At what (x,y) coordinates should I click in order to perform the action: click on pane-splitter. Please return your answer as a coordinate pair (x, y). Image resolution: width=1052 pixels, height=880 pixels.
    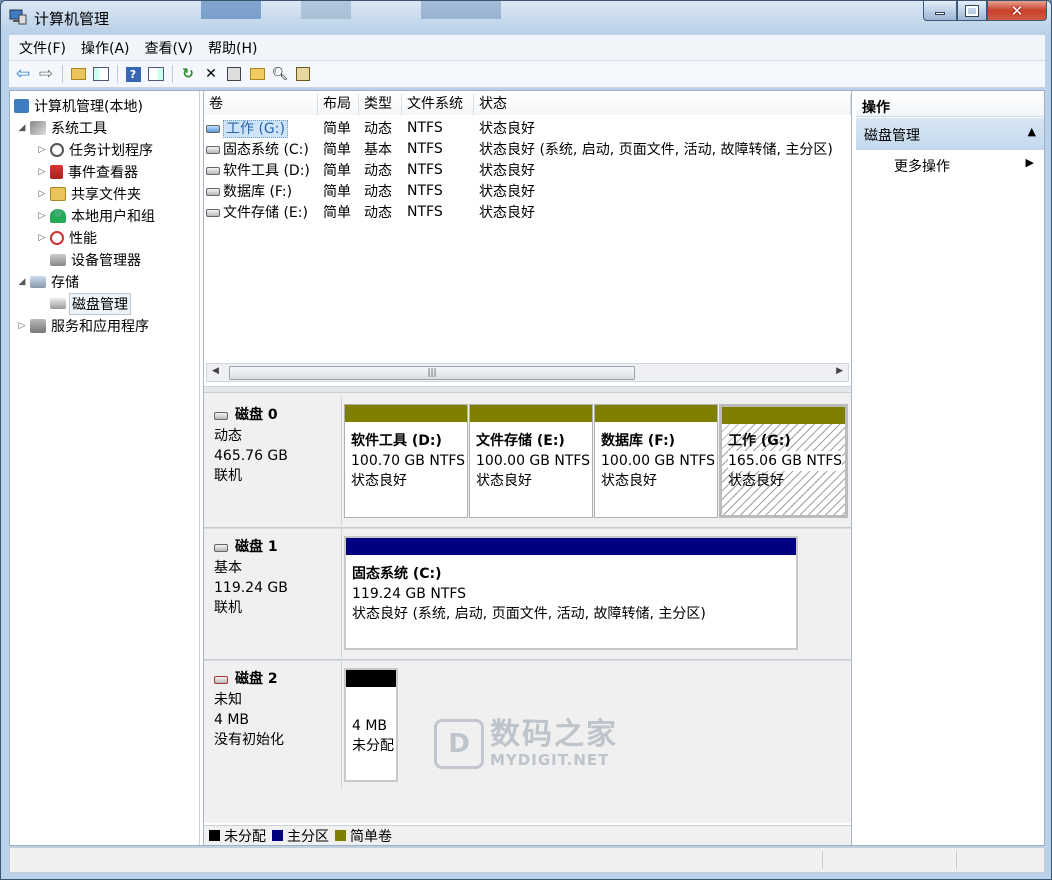
    Looking at the image, I should click on (527, 389).